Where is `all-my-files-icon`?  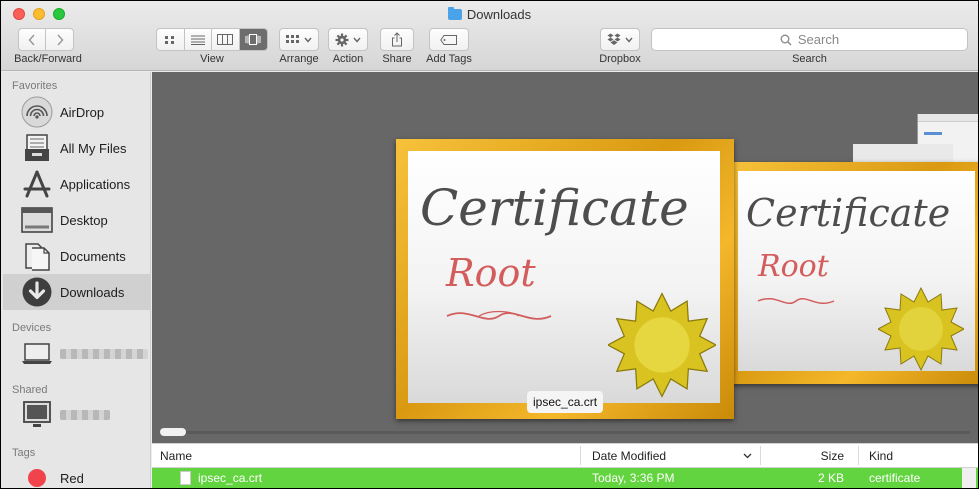 all-my-files-icon is located at coordinates (37, 148).